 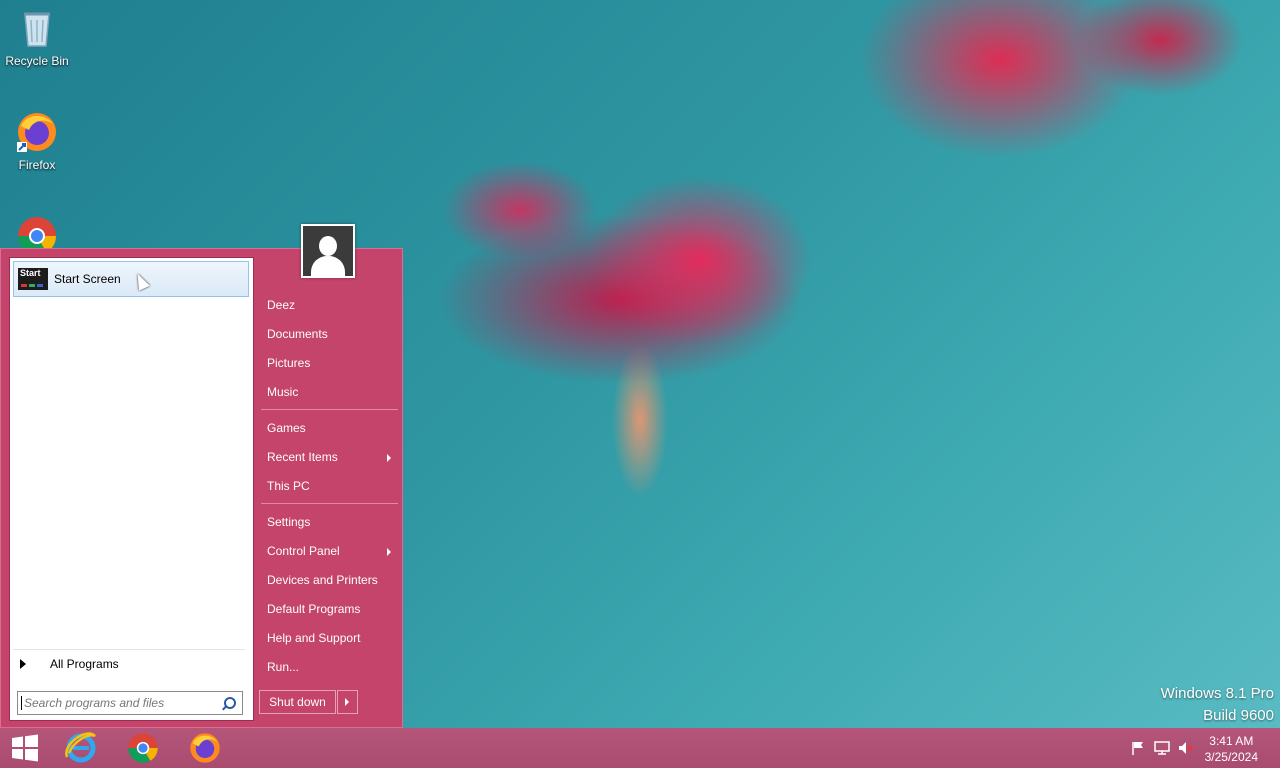 What do you see at coordinates (1162, 748) in the screenshot?
I see `network-icon` at bounding box center [1162, 748].